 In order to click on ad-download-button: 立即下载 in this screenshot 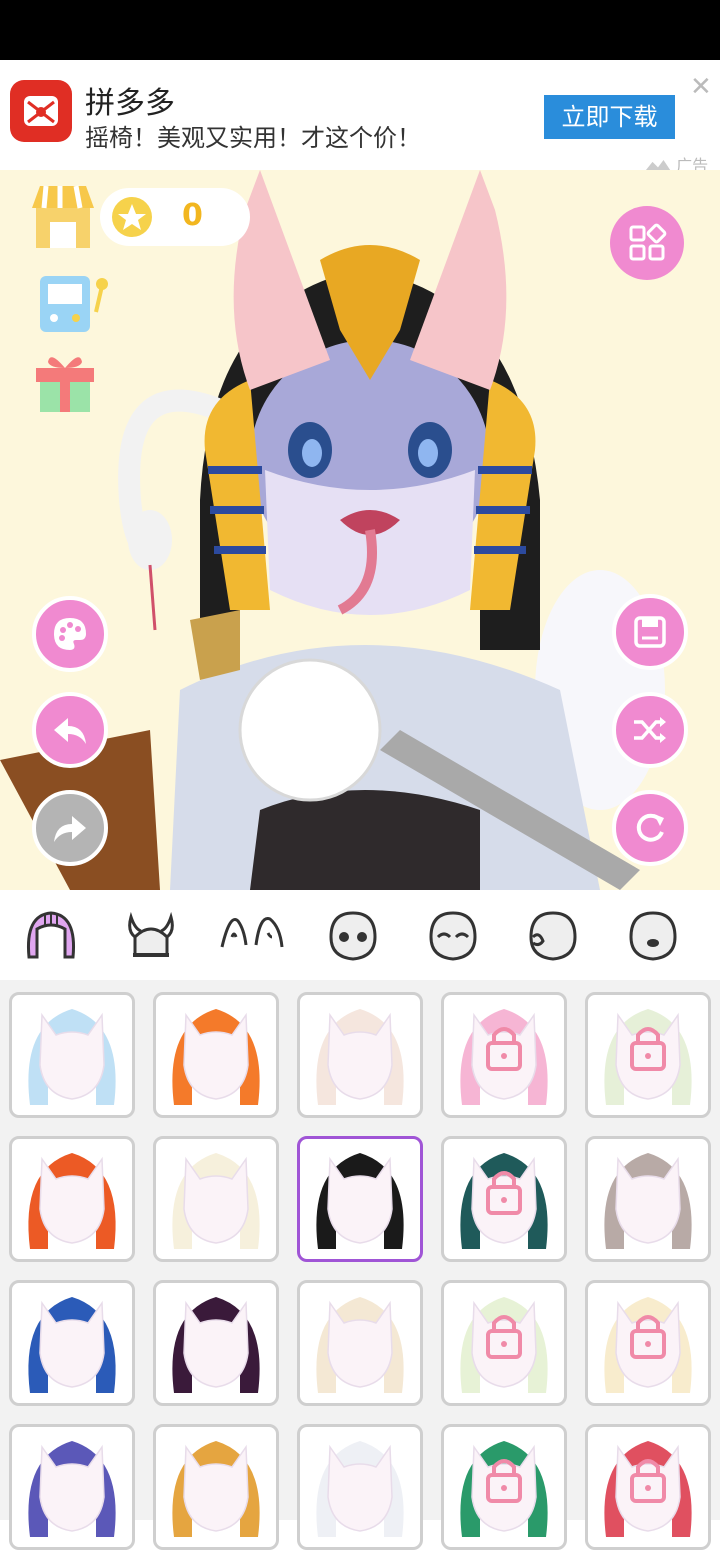, I will do `click(609, 117)`.